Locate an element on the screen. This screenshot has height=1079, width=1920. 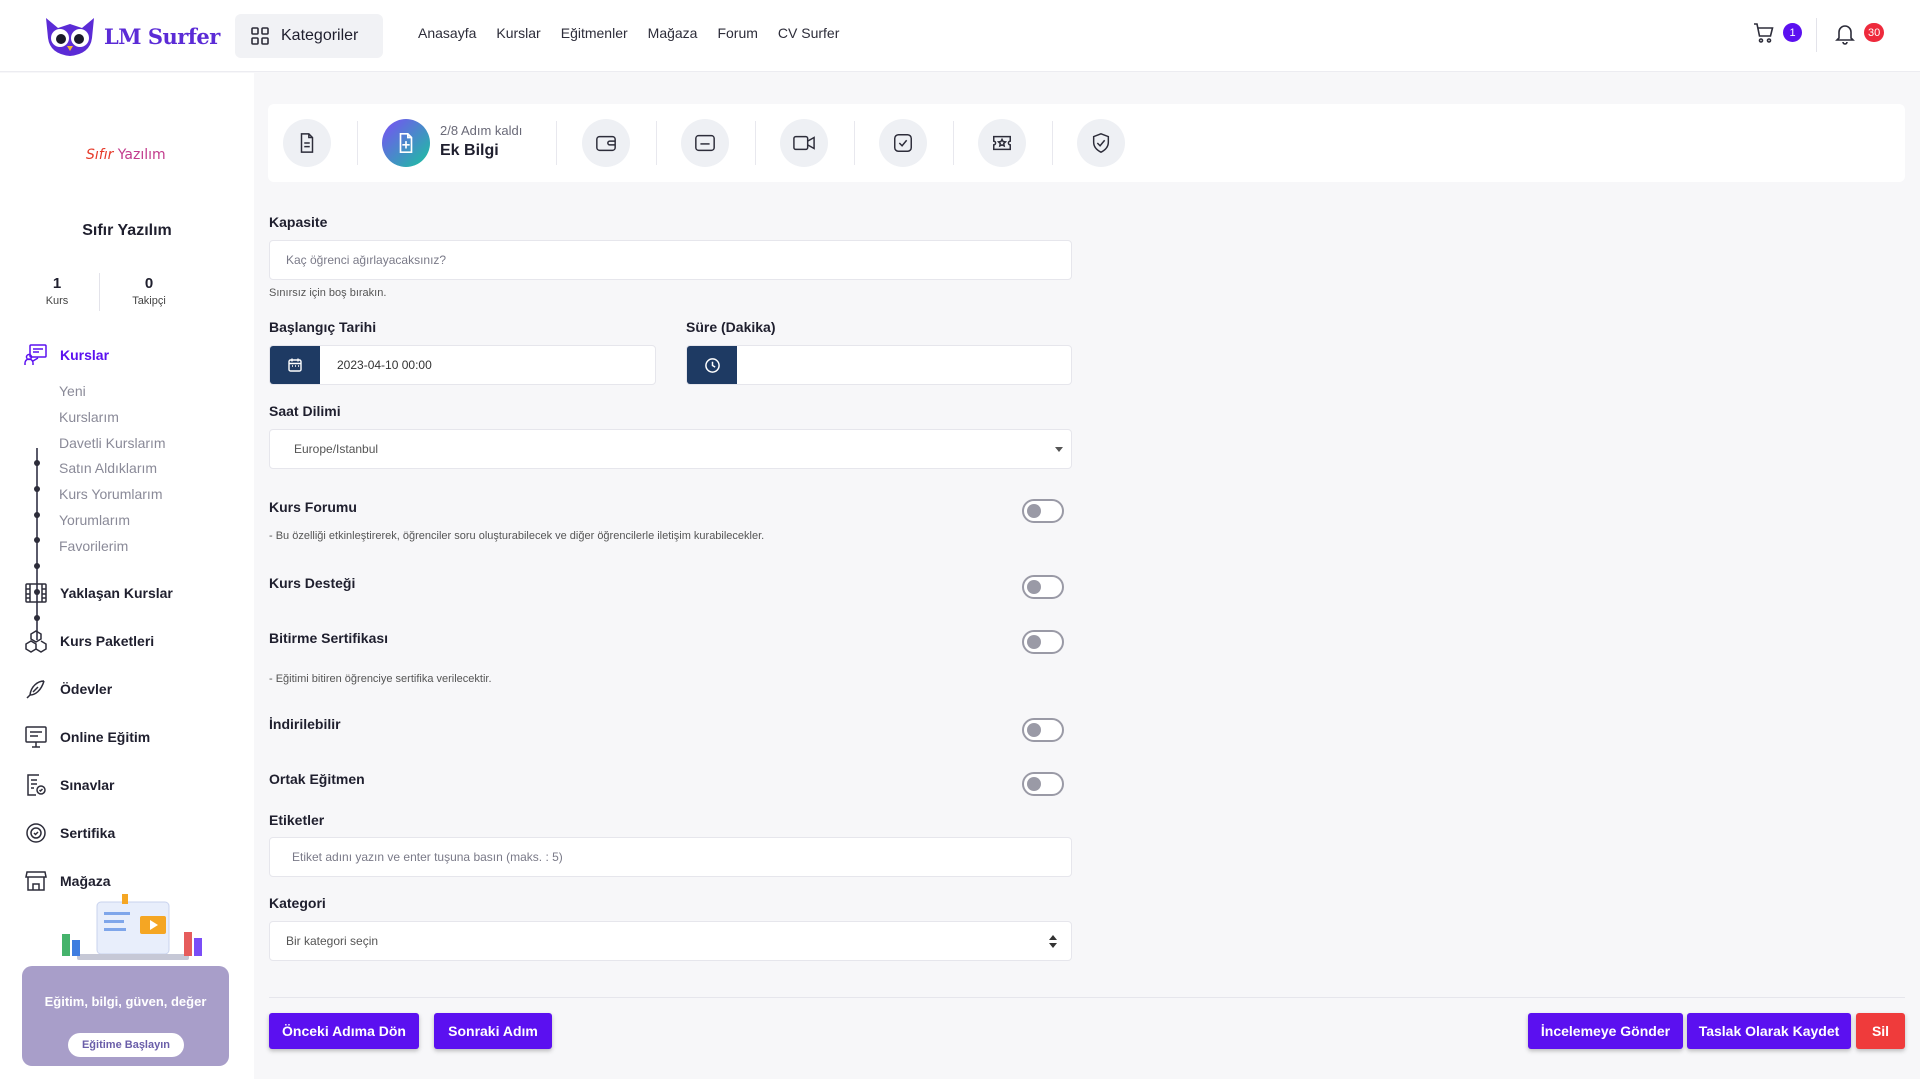
delete-button: Sil is located at coordinates (1880, 1031).